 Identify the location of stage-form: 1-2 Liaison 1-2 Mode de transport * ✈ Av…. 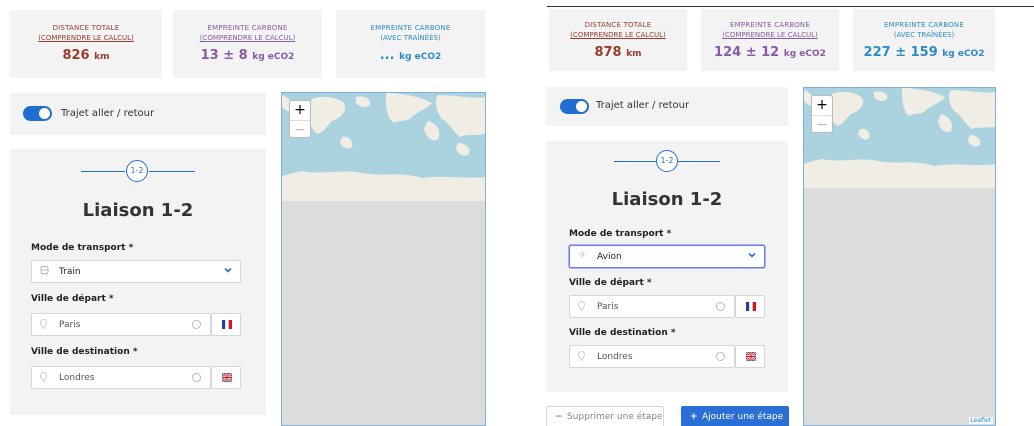
(667, 266).